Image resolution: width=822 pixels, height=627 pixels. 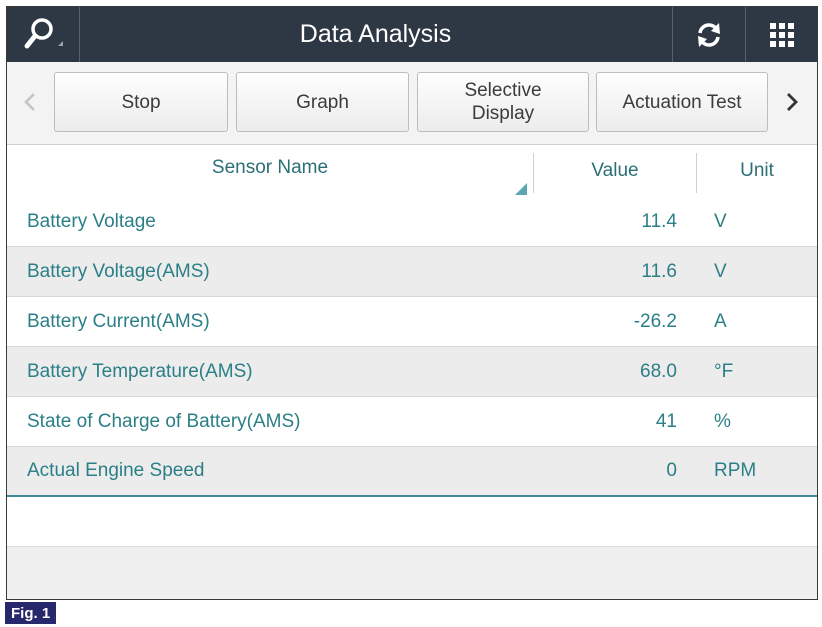 I want to click on menu-button, so click(x=781, y=34).